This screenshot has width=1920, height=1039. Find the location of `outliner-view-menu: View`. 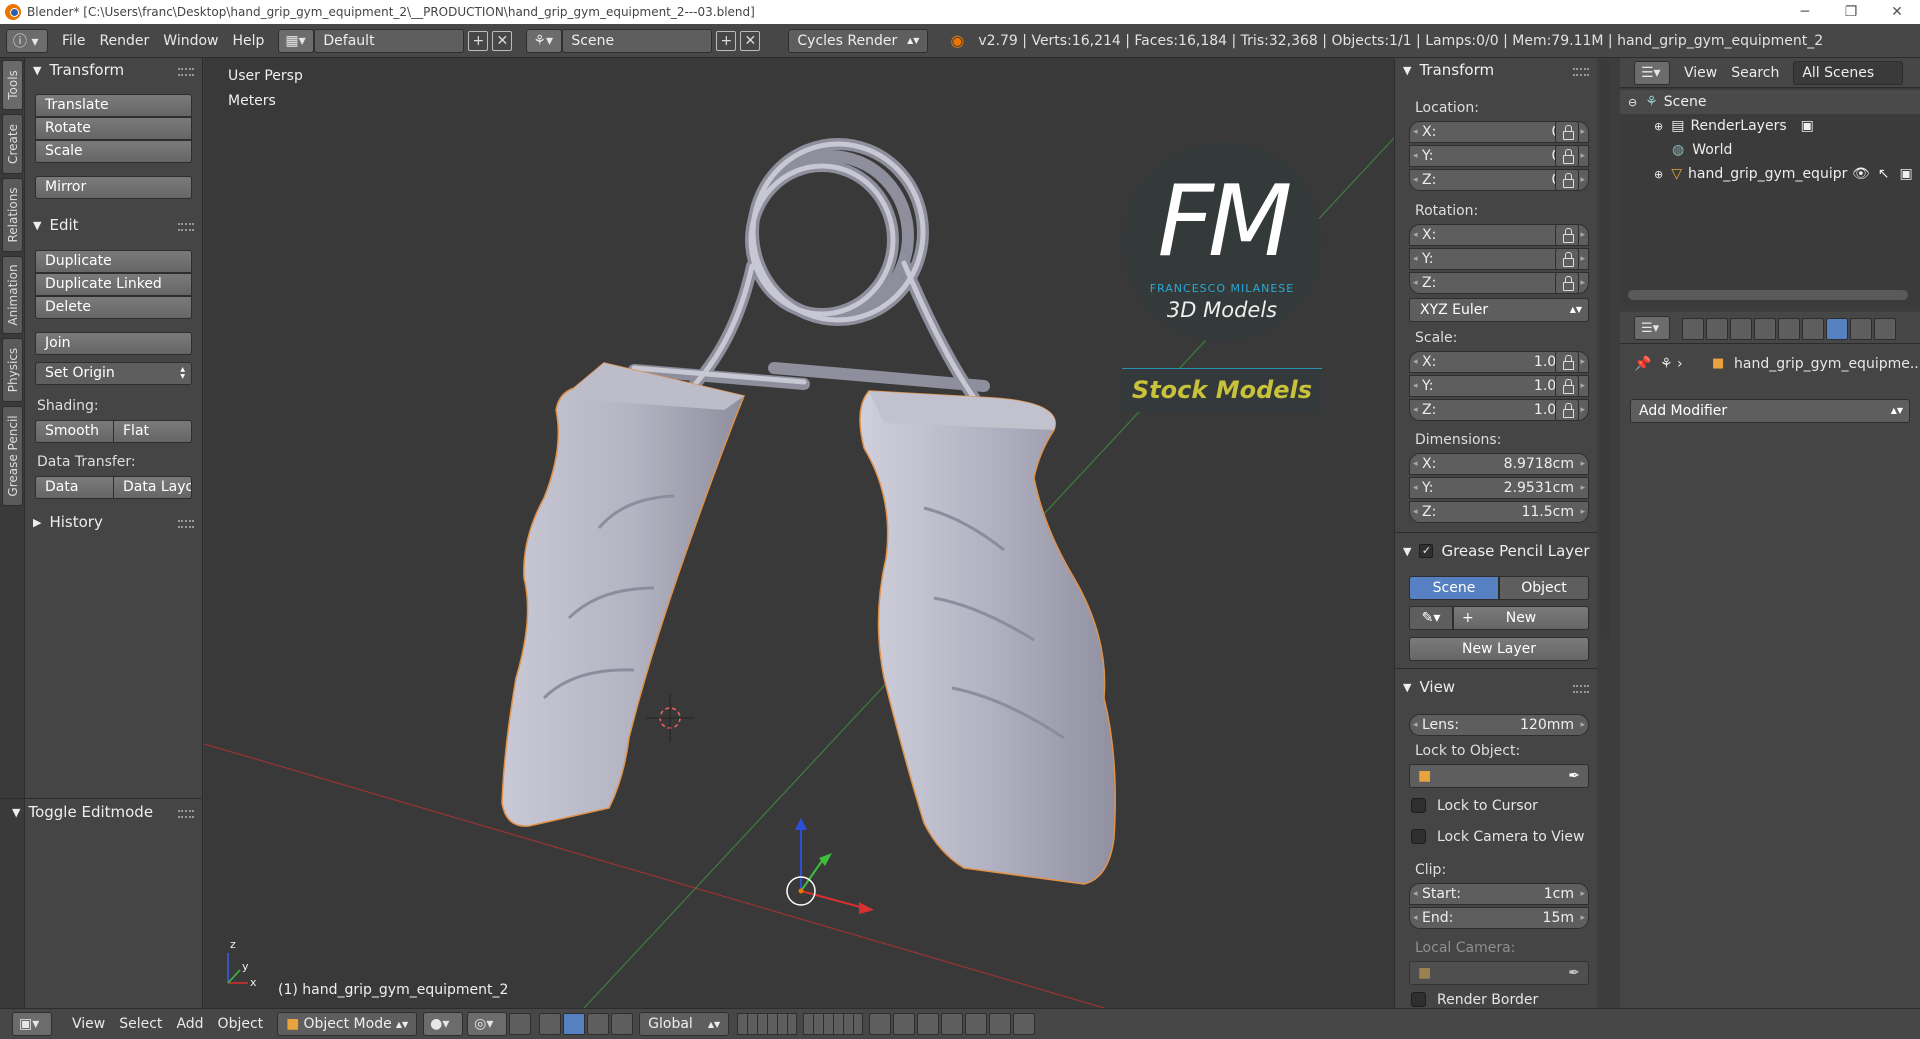

outliner-view-menu: View is located at coordinates (1700, 73).